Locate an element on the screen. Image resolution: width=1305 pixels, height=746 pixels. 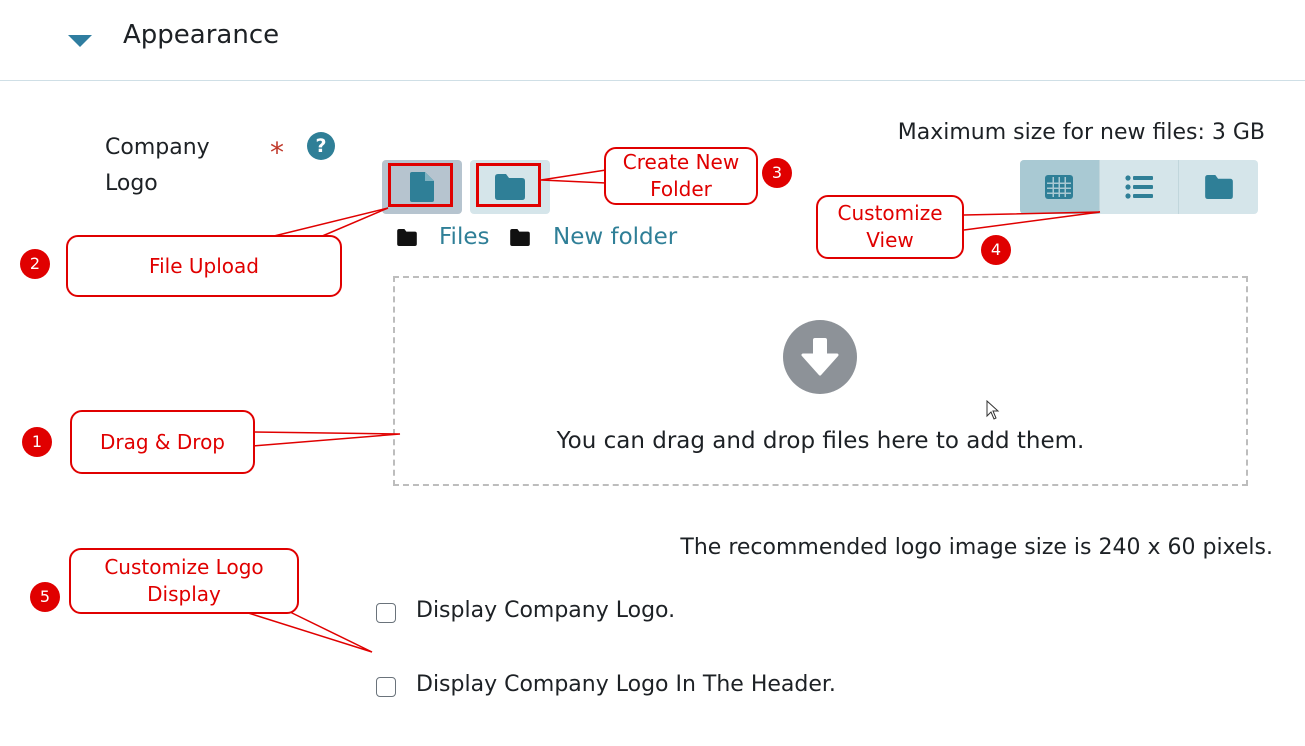
collapse-caret-icon is located at coordinates (80, 41).